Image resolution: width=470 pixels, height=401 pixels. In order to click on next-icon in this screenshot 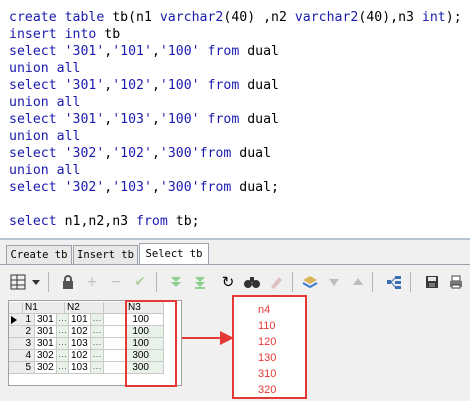, I will do `click(334, 282)`.